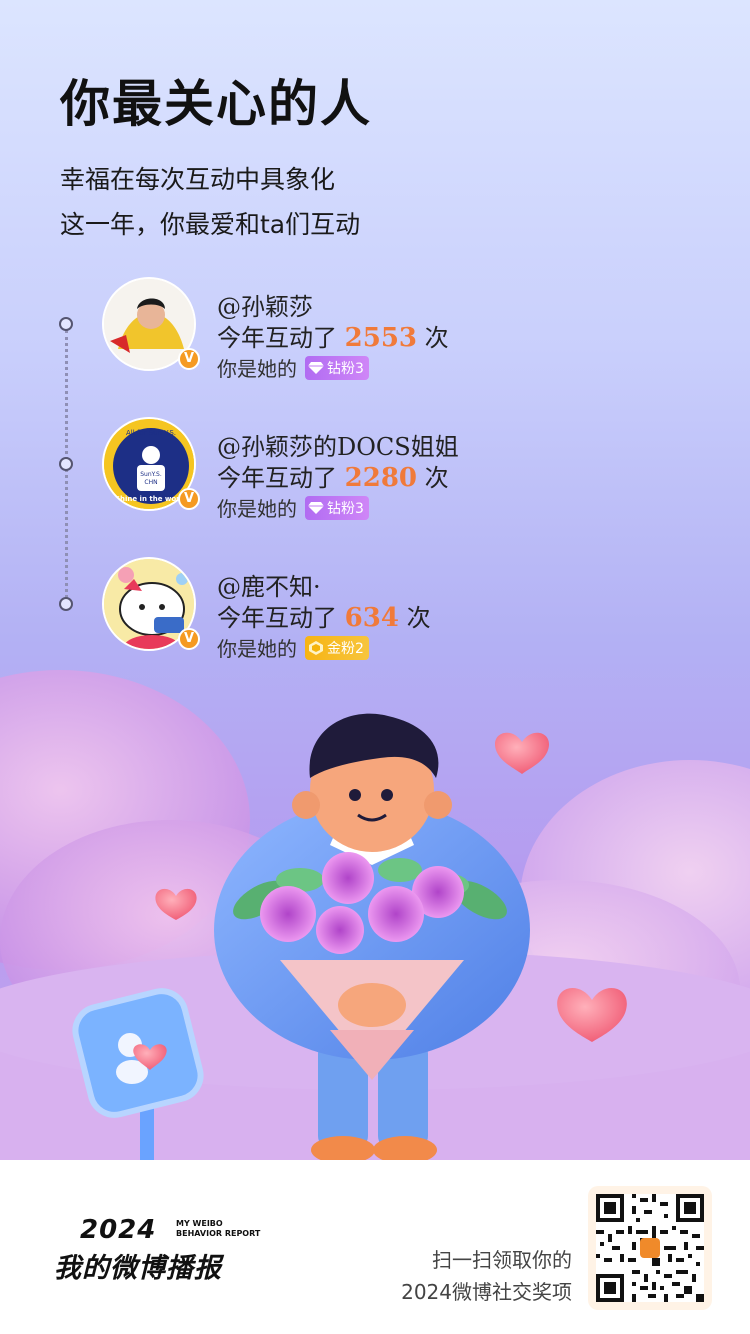 This screenshot has width=750, height=1334. I want to click on interaction-count-line: 今年互动了 2280 次, so click(333, 475).